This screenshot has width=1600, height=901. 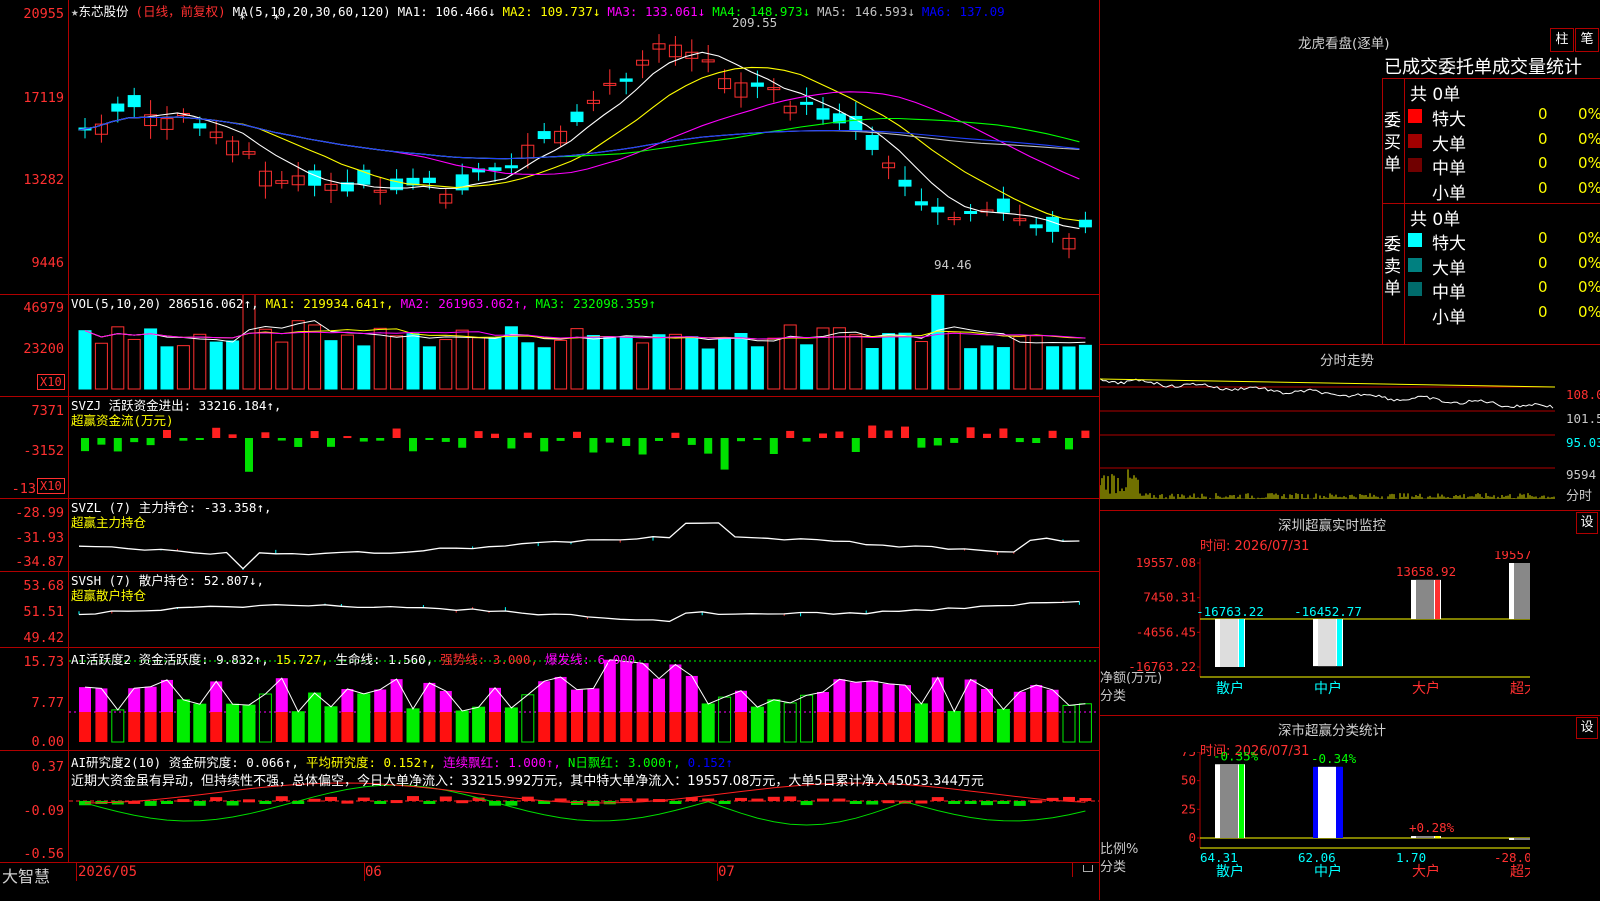 I want to click on y-tick-label: 19557.08, so click(x=1166, y=562).